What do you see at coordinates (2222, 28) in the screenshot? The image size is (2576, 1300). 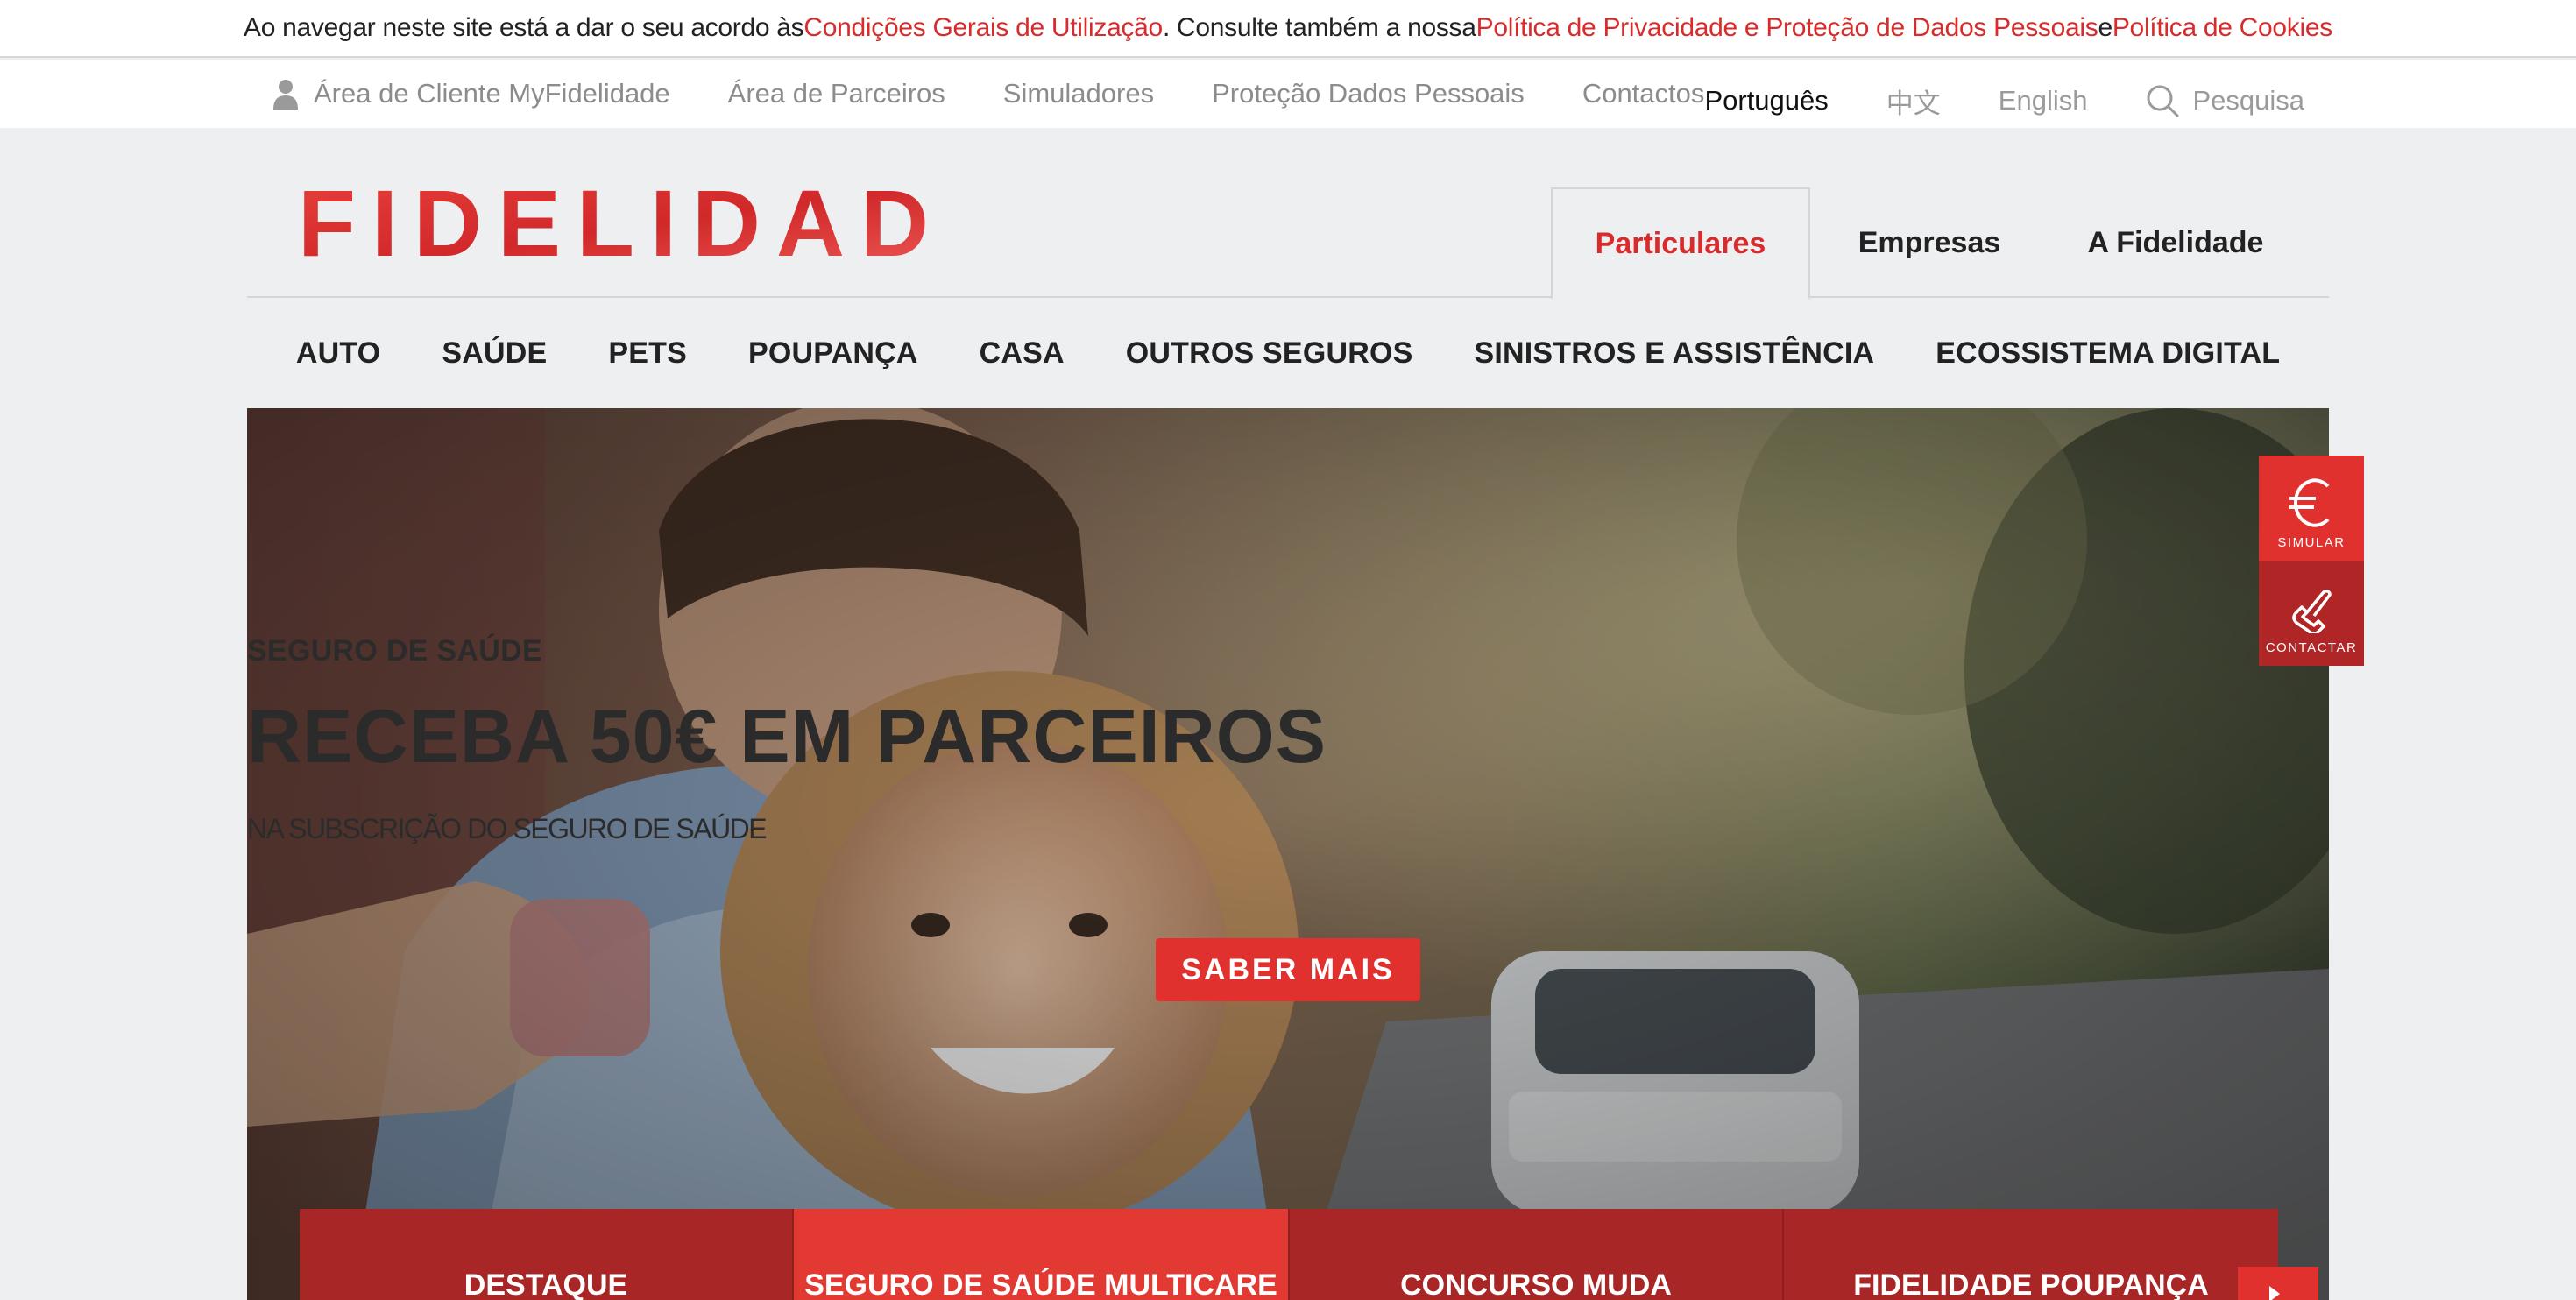 I see `cookie-policy-link: Política de Cookies` at bounding box center [2222, 28].